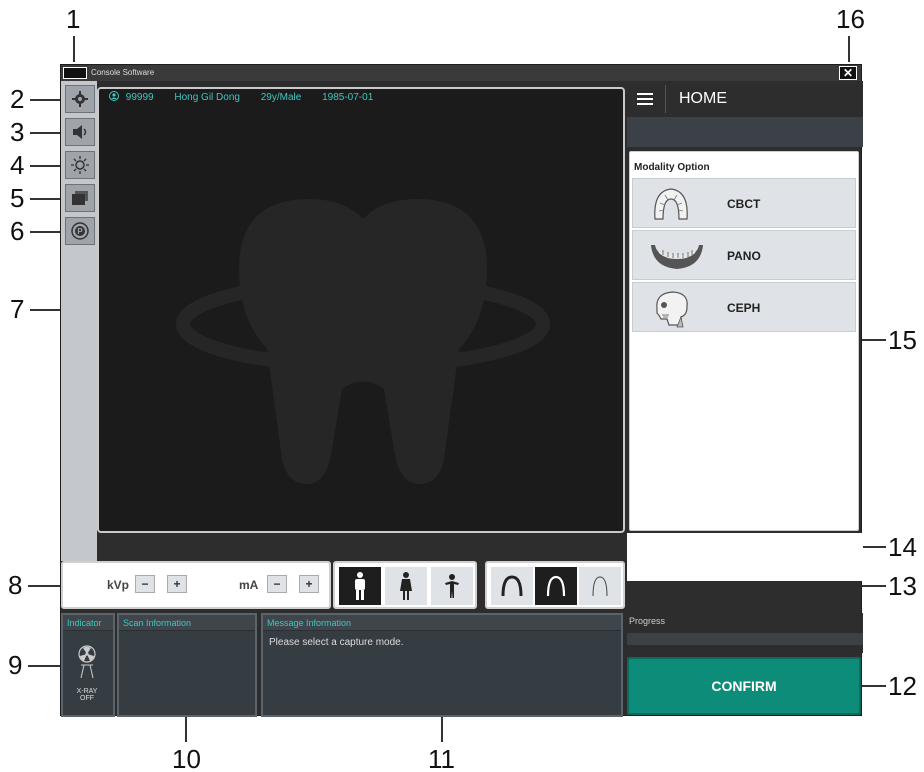 This screenshot has width=924, height=772. Describe the element at coordinates (177, 584) in the screenshot. I see `kvp-plus-button: +` at that location.